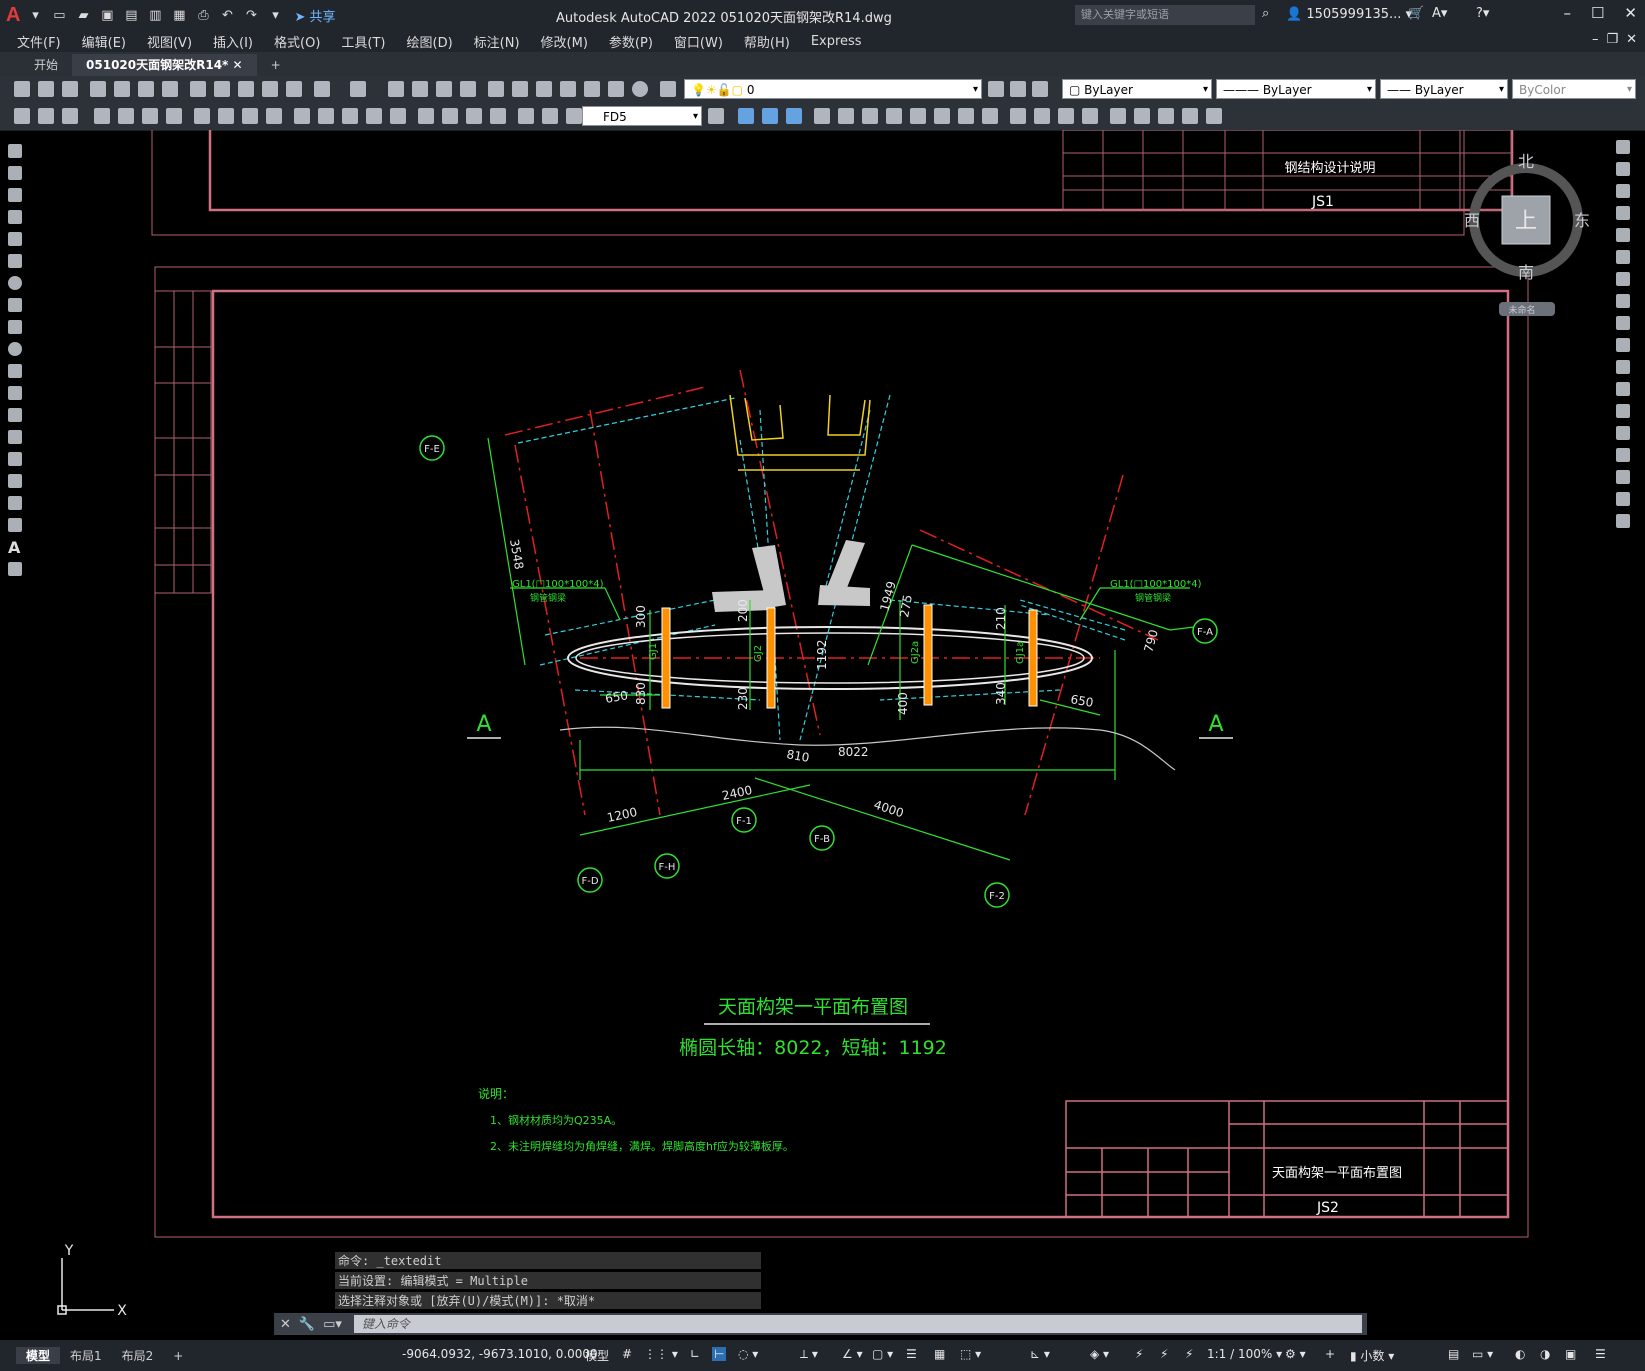  Describe the element at coordinates (358, 89) in the screenshot. I see `redo-tool-icon` at that location.